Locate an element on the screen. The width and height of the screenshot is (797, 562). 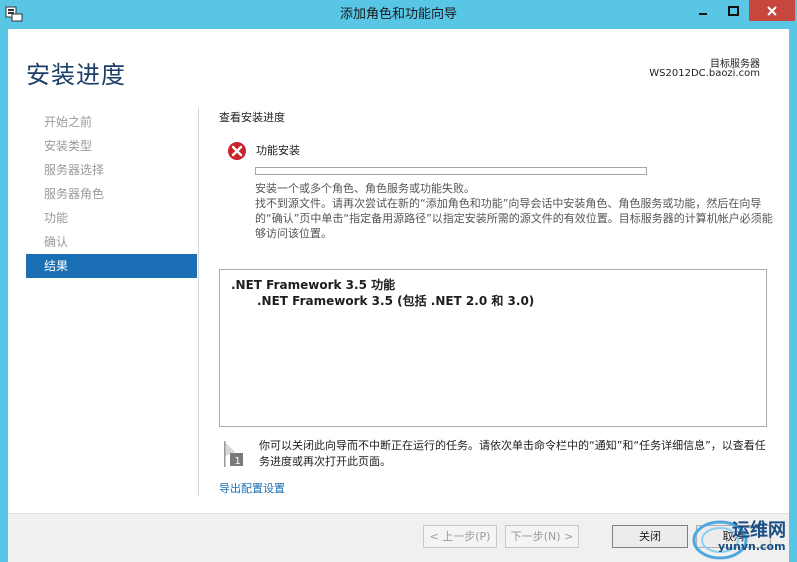
title-bar: 添加角色和功能向导 is located at coordinates (398, 14).